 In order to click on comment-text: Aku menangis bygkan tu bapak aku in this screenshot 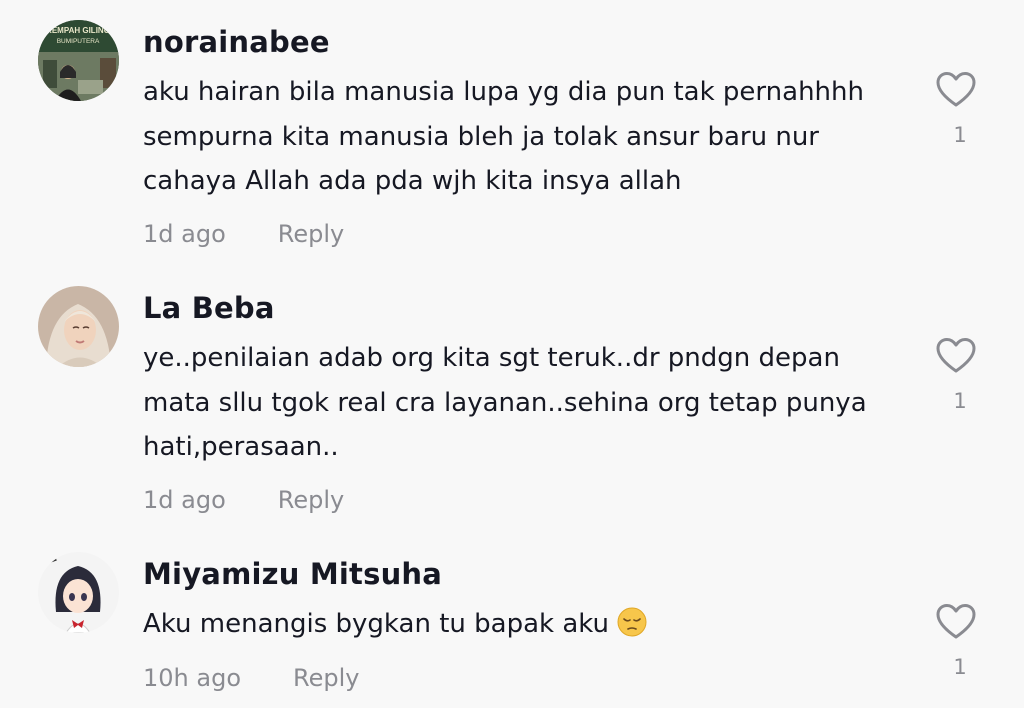, I will do `click(528, 624)`.